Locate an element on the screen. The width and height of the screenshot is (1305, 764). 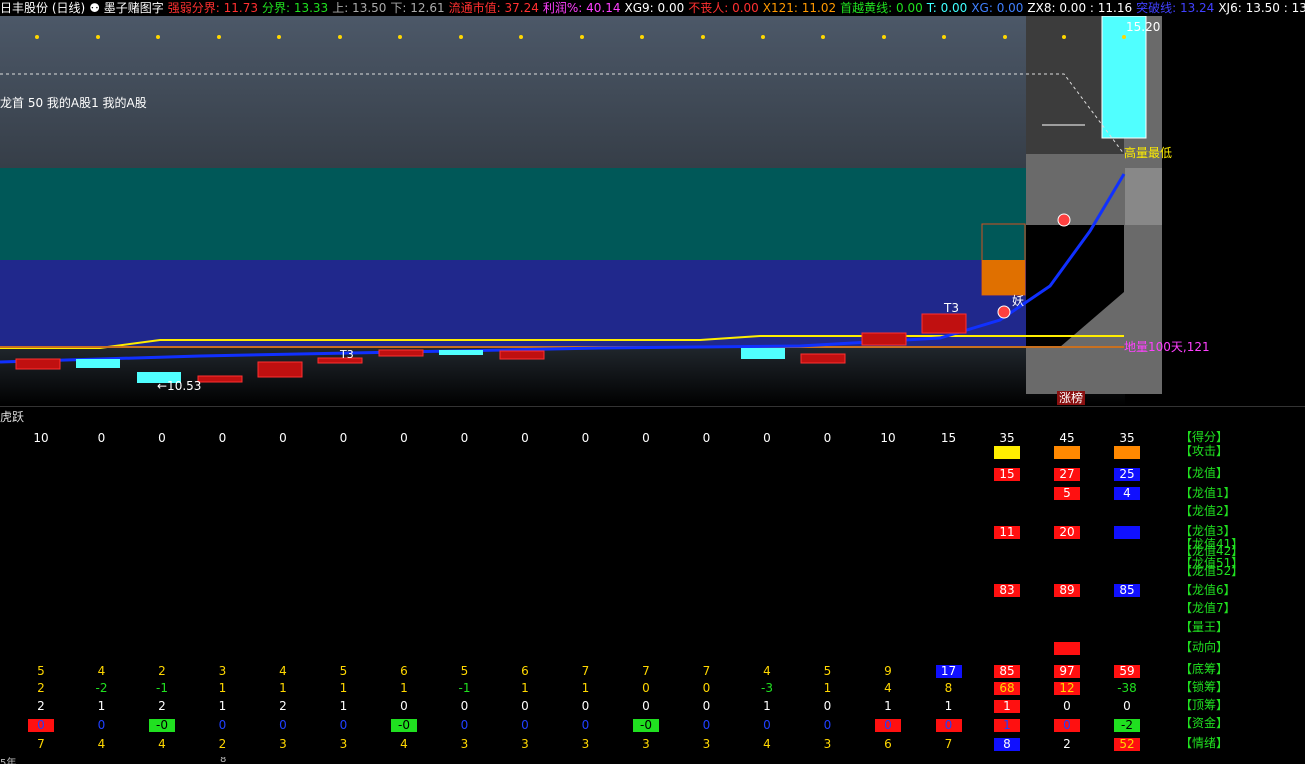
suochou-cell: 0 is located at coordinates (706, 688).